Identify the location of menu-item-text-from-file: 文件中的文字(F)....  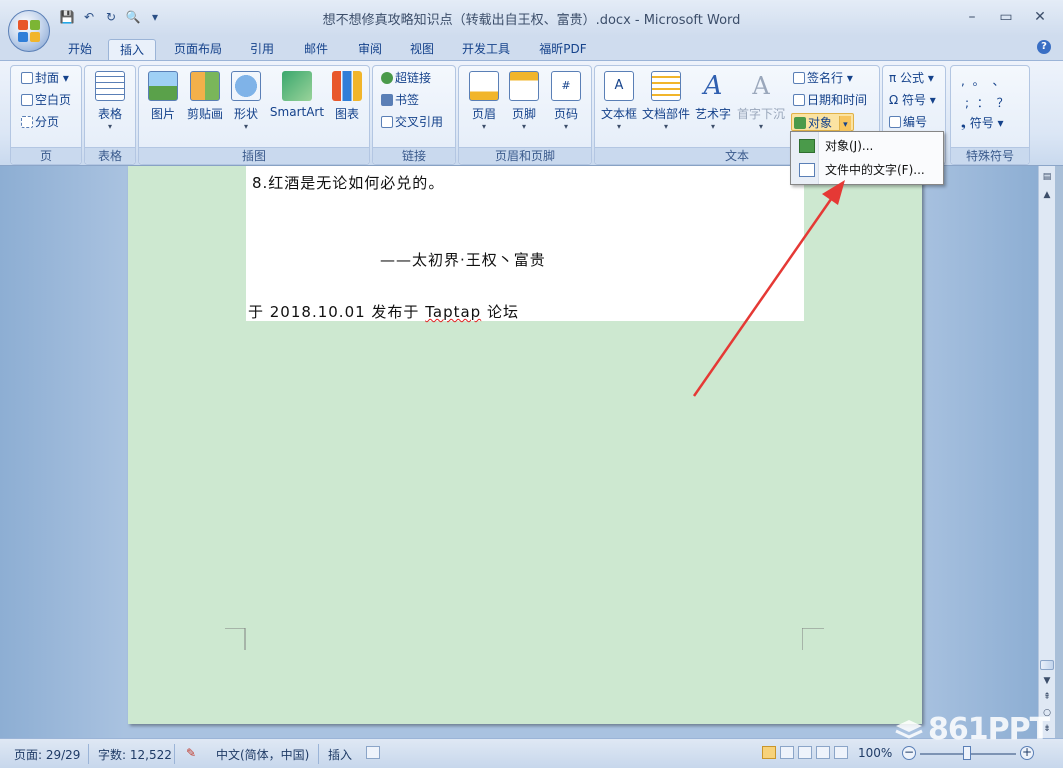
(867, 170).